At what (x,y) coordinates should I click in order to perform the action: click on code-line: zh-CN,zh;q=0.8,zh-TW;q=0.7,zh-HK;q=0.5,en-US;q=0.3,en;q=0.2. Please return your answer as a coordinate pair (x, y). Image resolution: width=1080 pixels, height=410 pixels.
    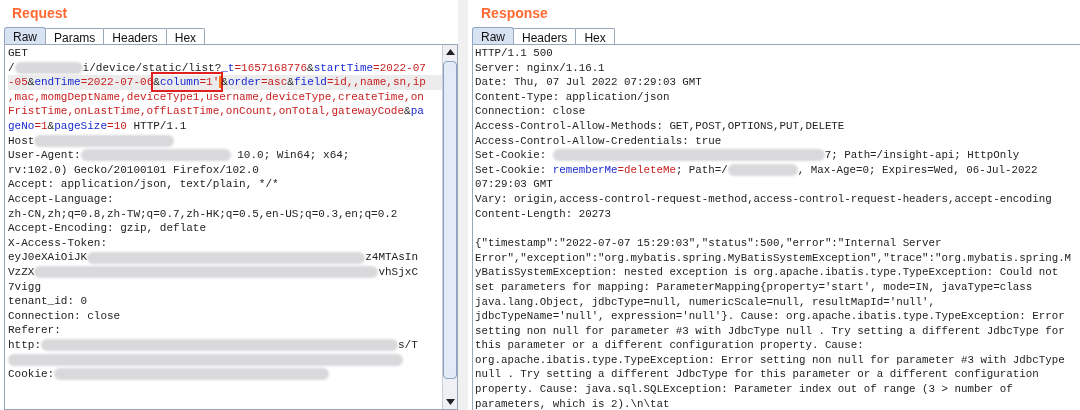
    Looking at the image, I should click on (203, 214).